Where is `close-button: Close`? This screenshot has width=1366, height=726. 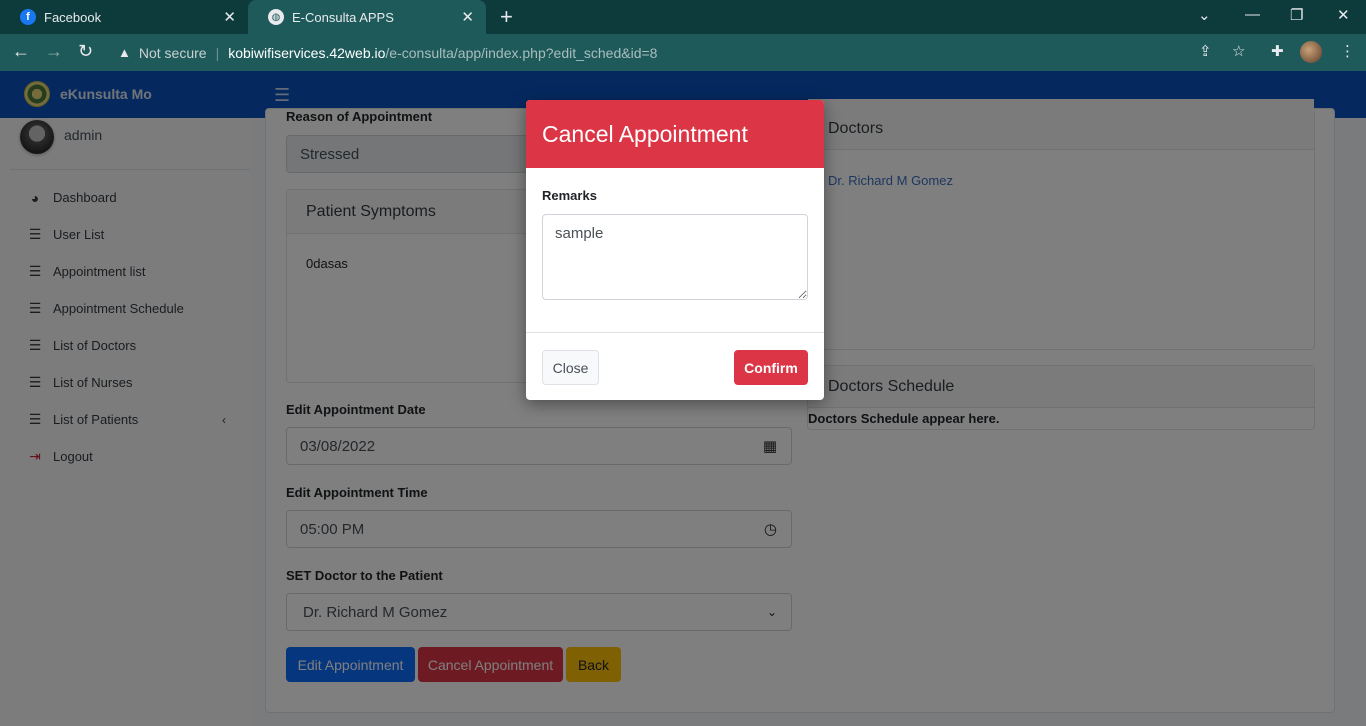 close-button: Close is located at coordinates (570, 367).